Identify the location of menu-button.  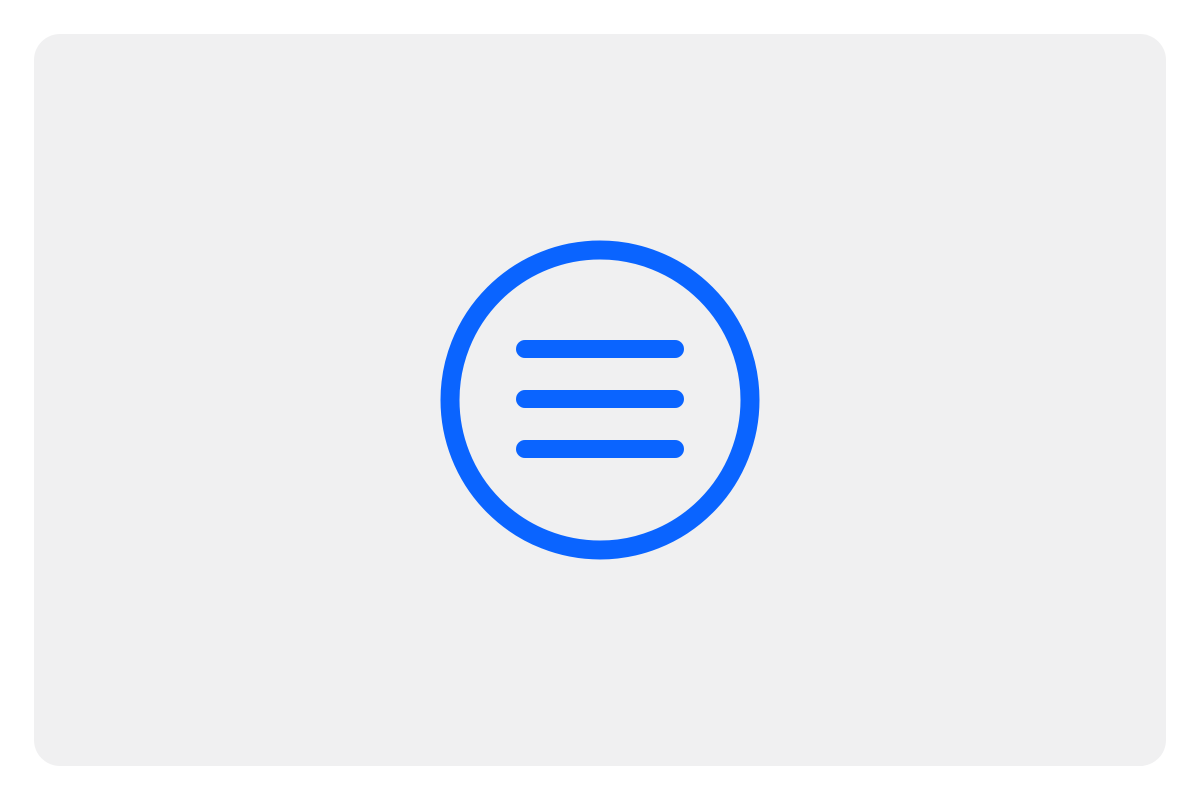
(600, 400).